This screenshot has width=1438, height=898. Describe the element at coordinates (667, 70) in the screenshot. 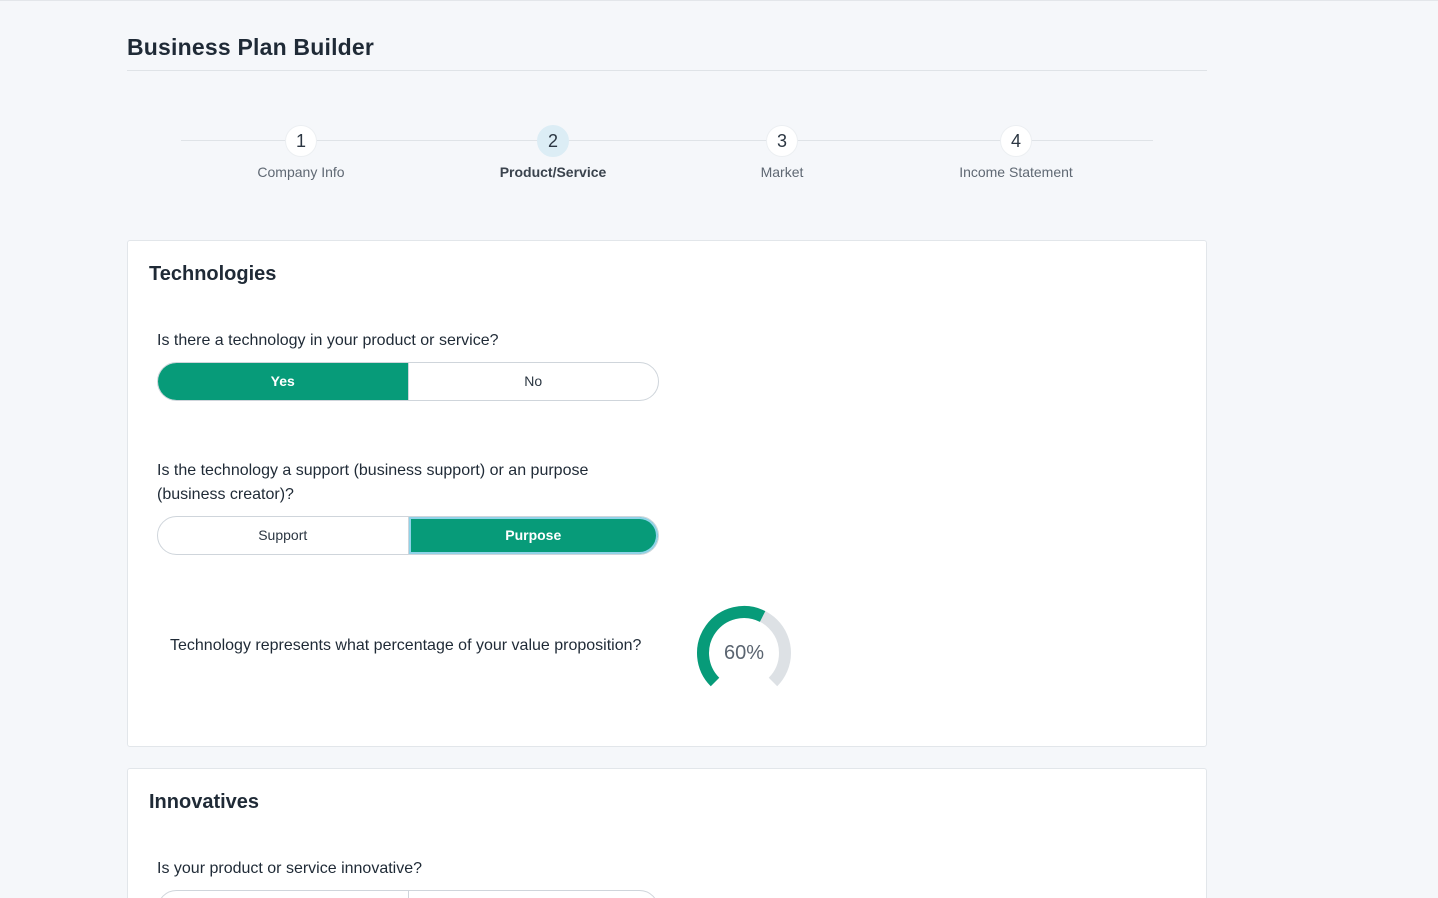

I see `title-divider` at that location.